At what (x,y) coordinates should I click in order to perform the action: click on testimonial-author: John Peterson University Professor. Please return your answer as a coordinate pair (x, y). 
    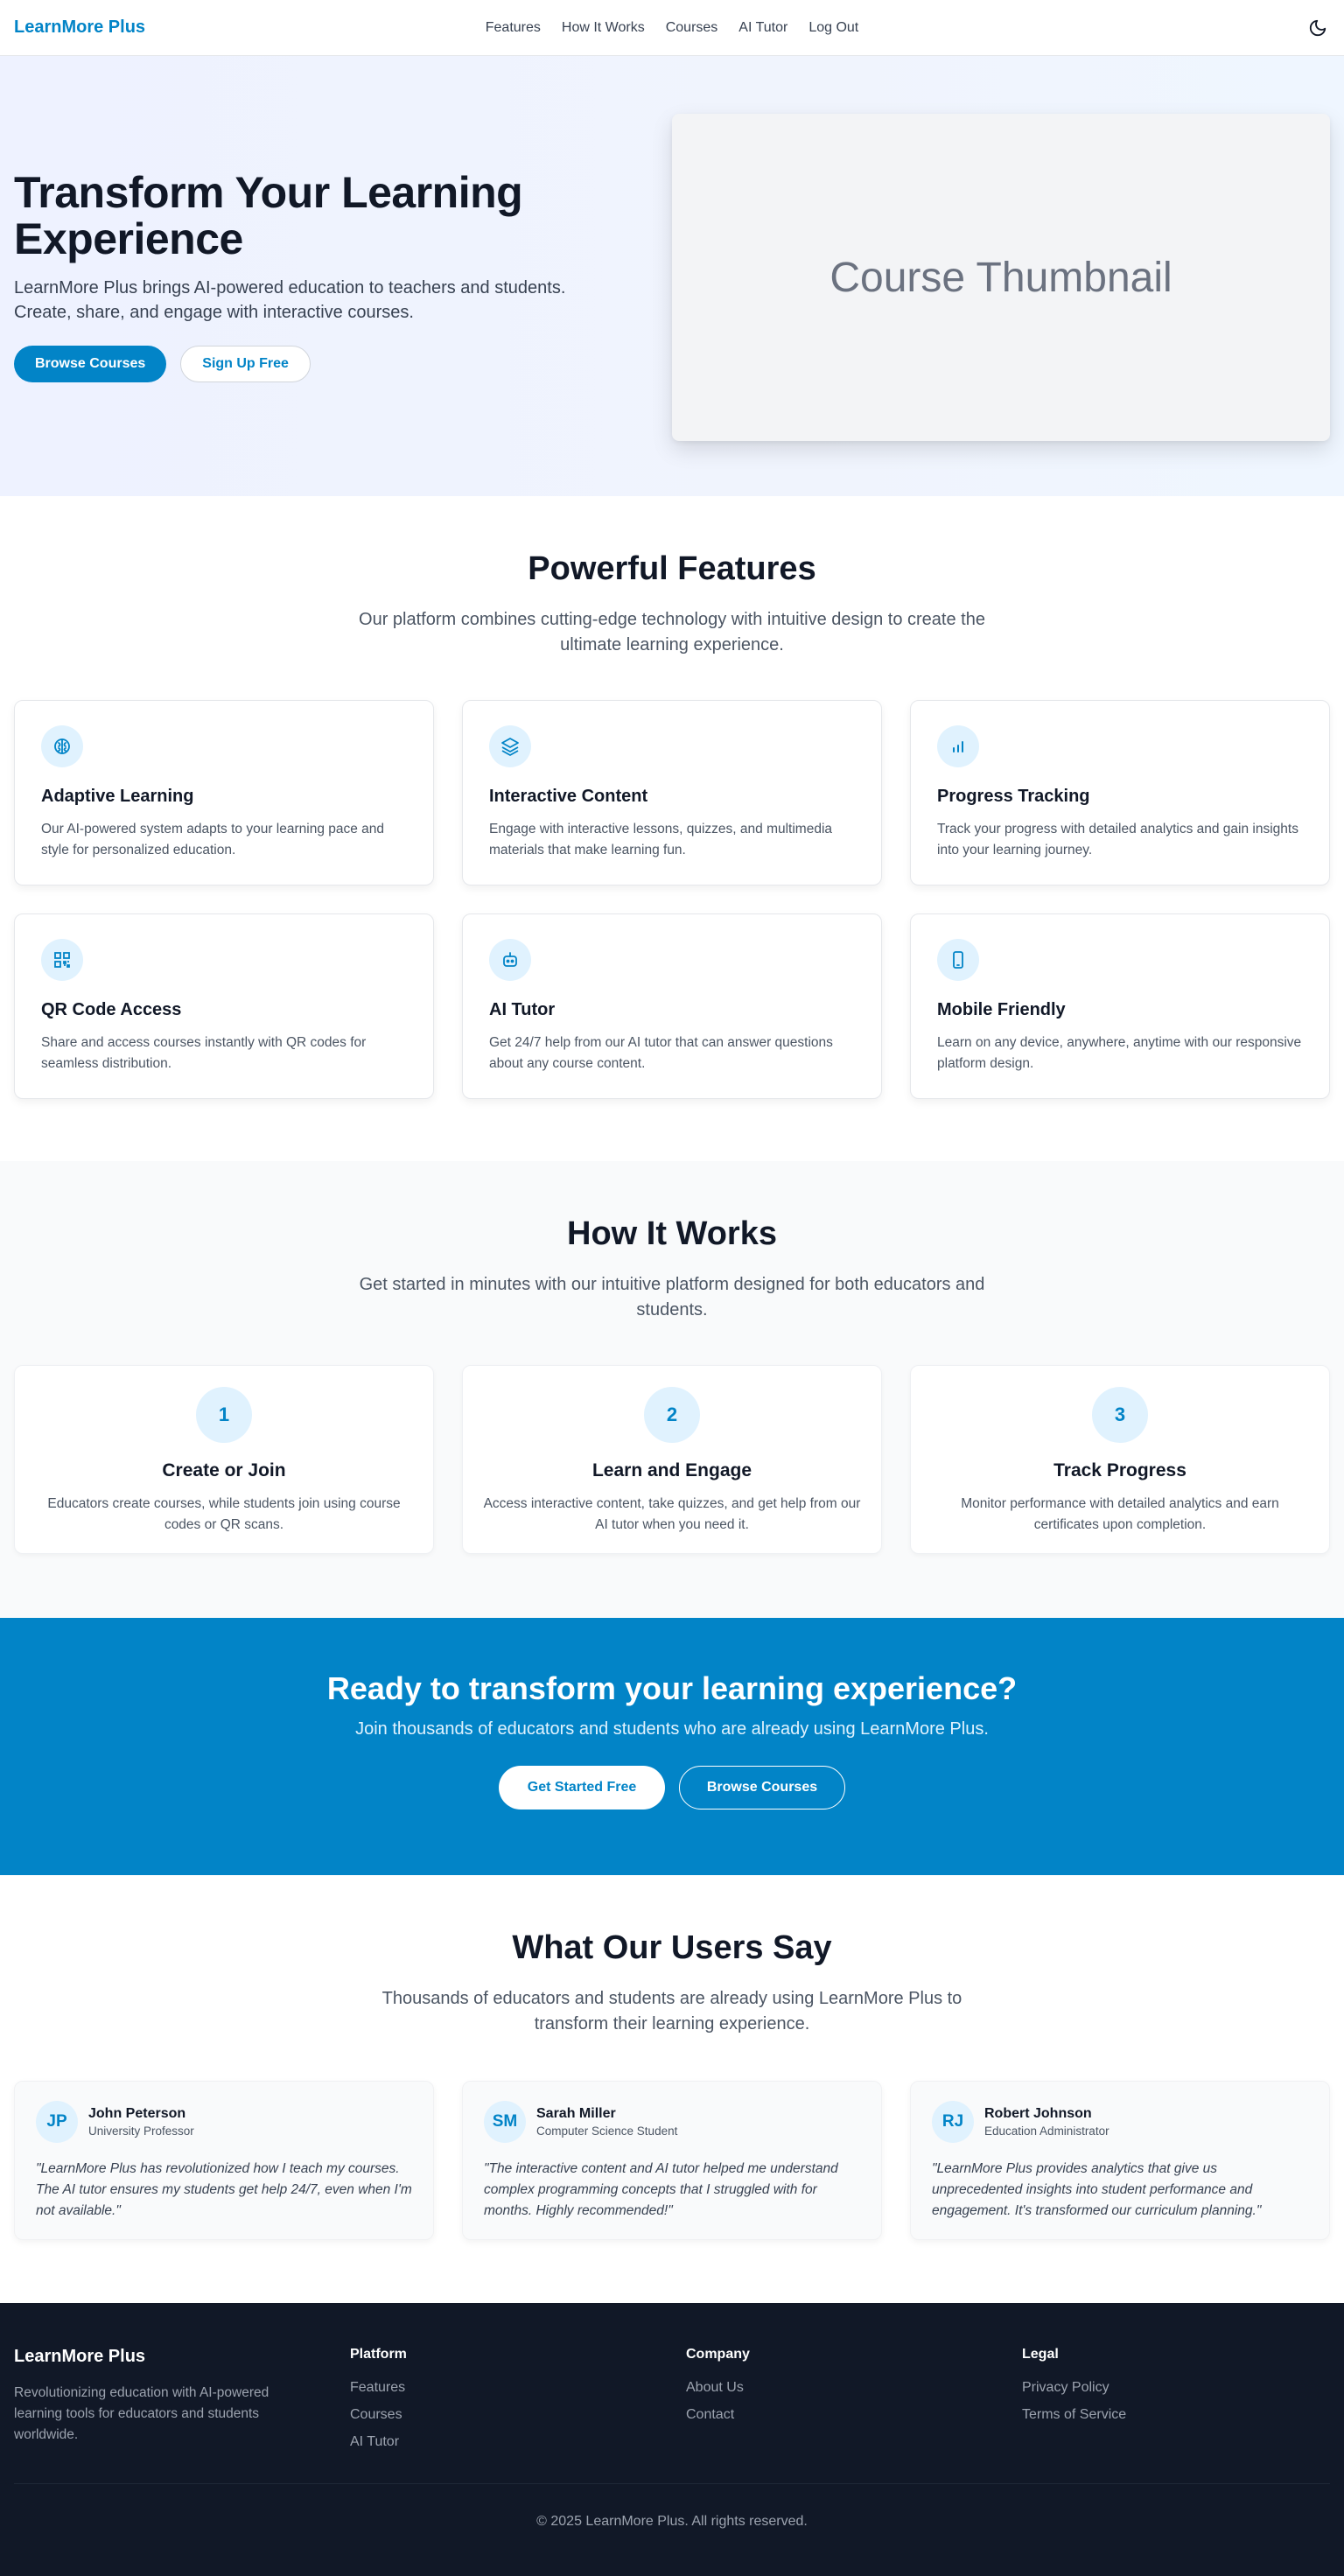
    Looking at the image, I should click on (141, 2122).